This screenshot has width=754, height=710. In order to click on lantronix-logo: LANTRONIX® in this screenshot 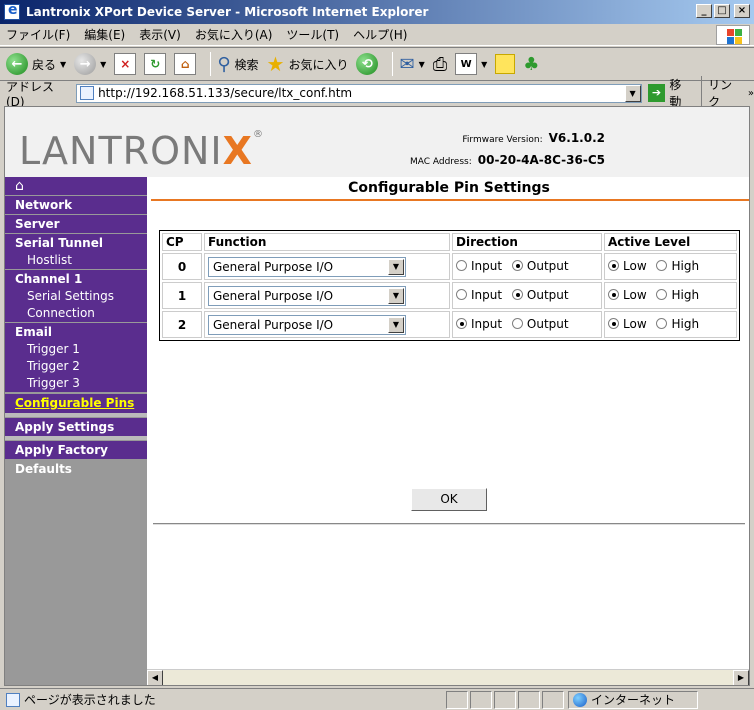, I will do `click(141, 151)`.